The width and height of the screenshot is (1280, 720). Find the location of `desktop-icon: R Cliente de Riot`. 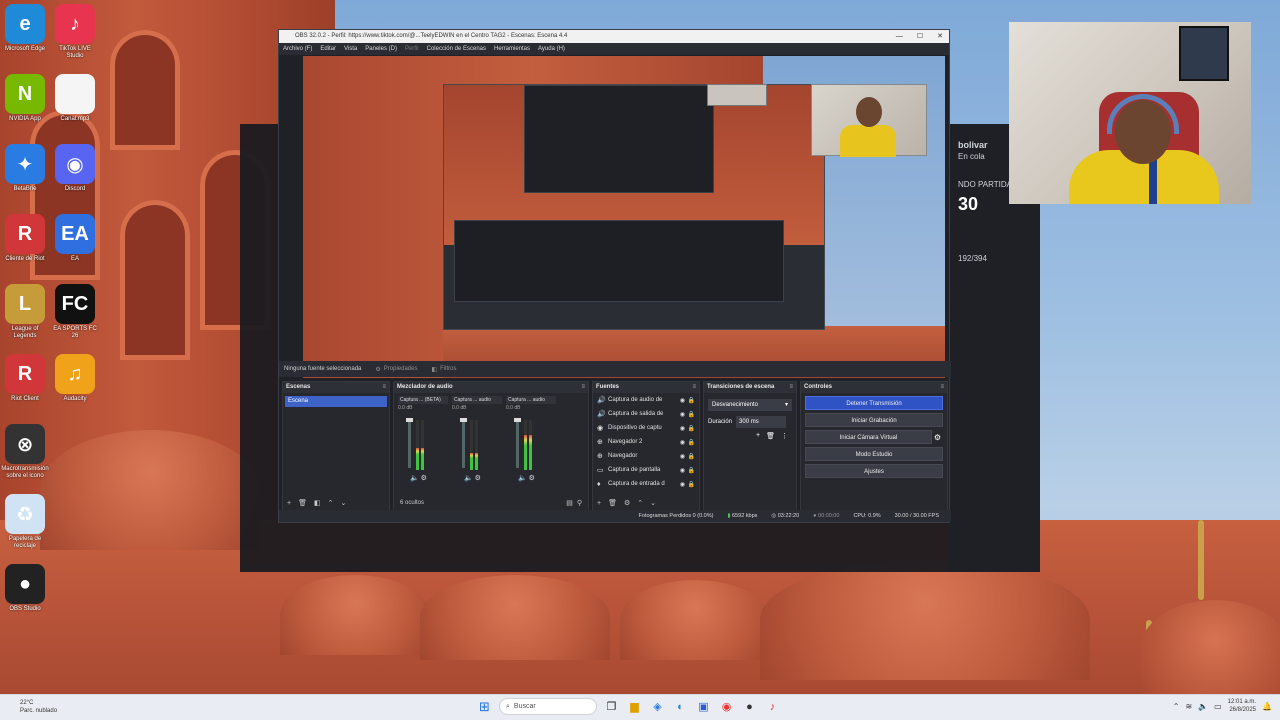

desktop-icon: R Cliente de Riot is located at coordinates (25, 238).